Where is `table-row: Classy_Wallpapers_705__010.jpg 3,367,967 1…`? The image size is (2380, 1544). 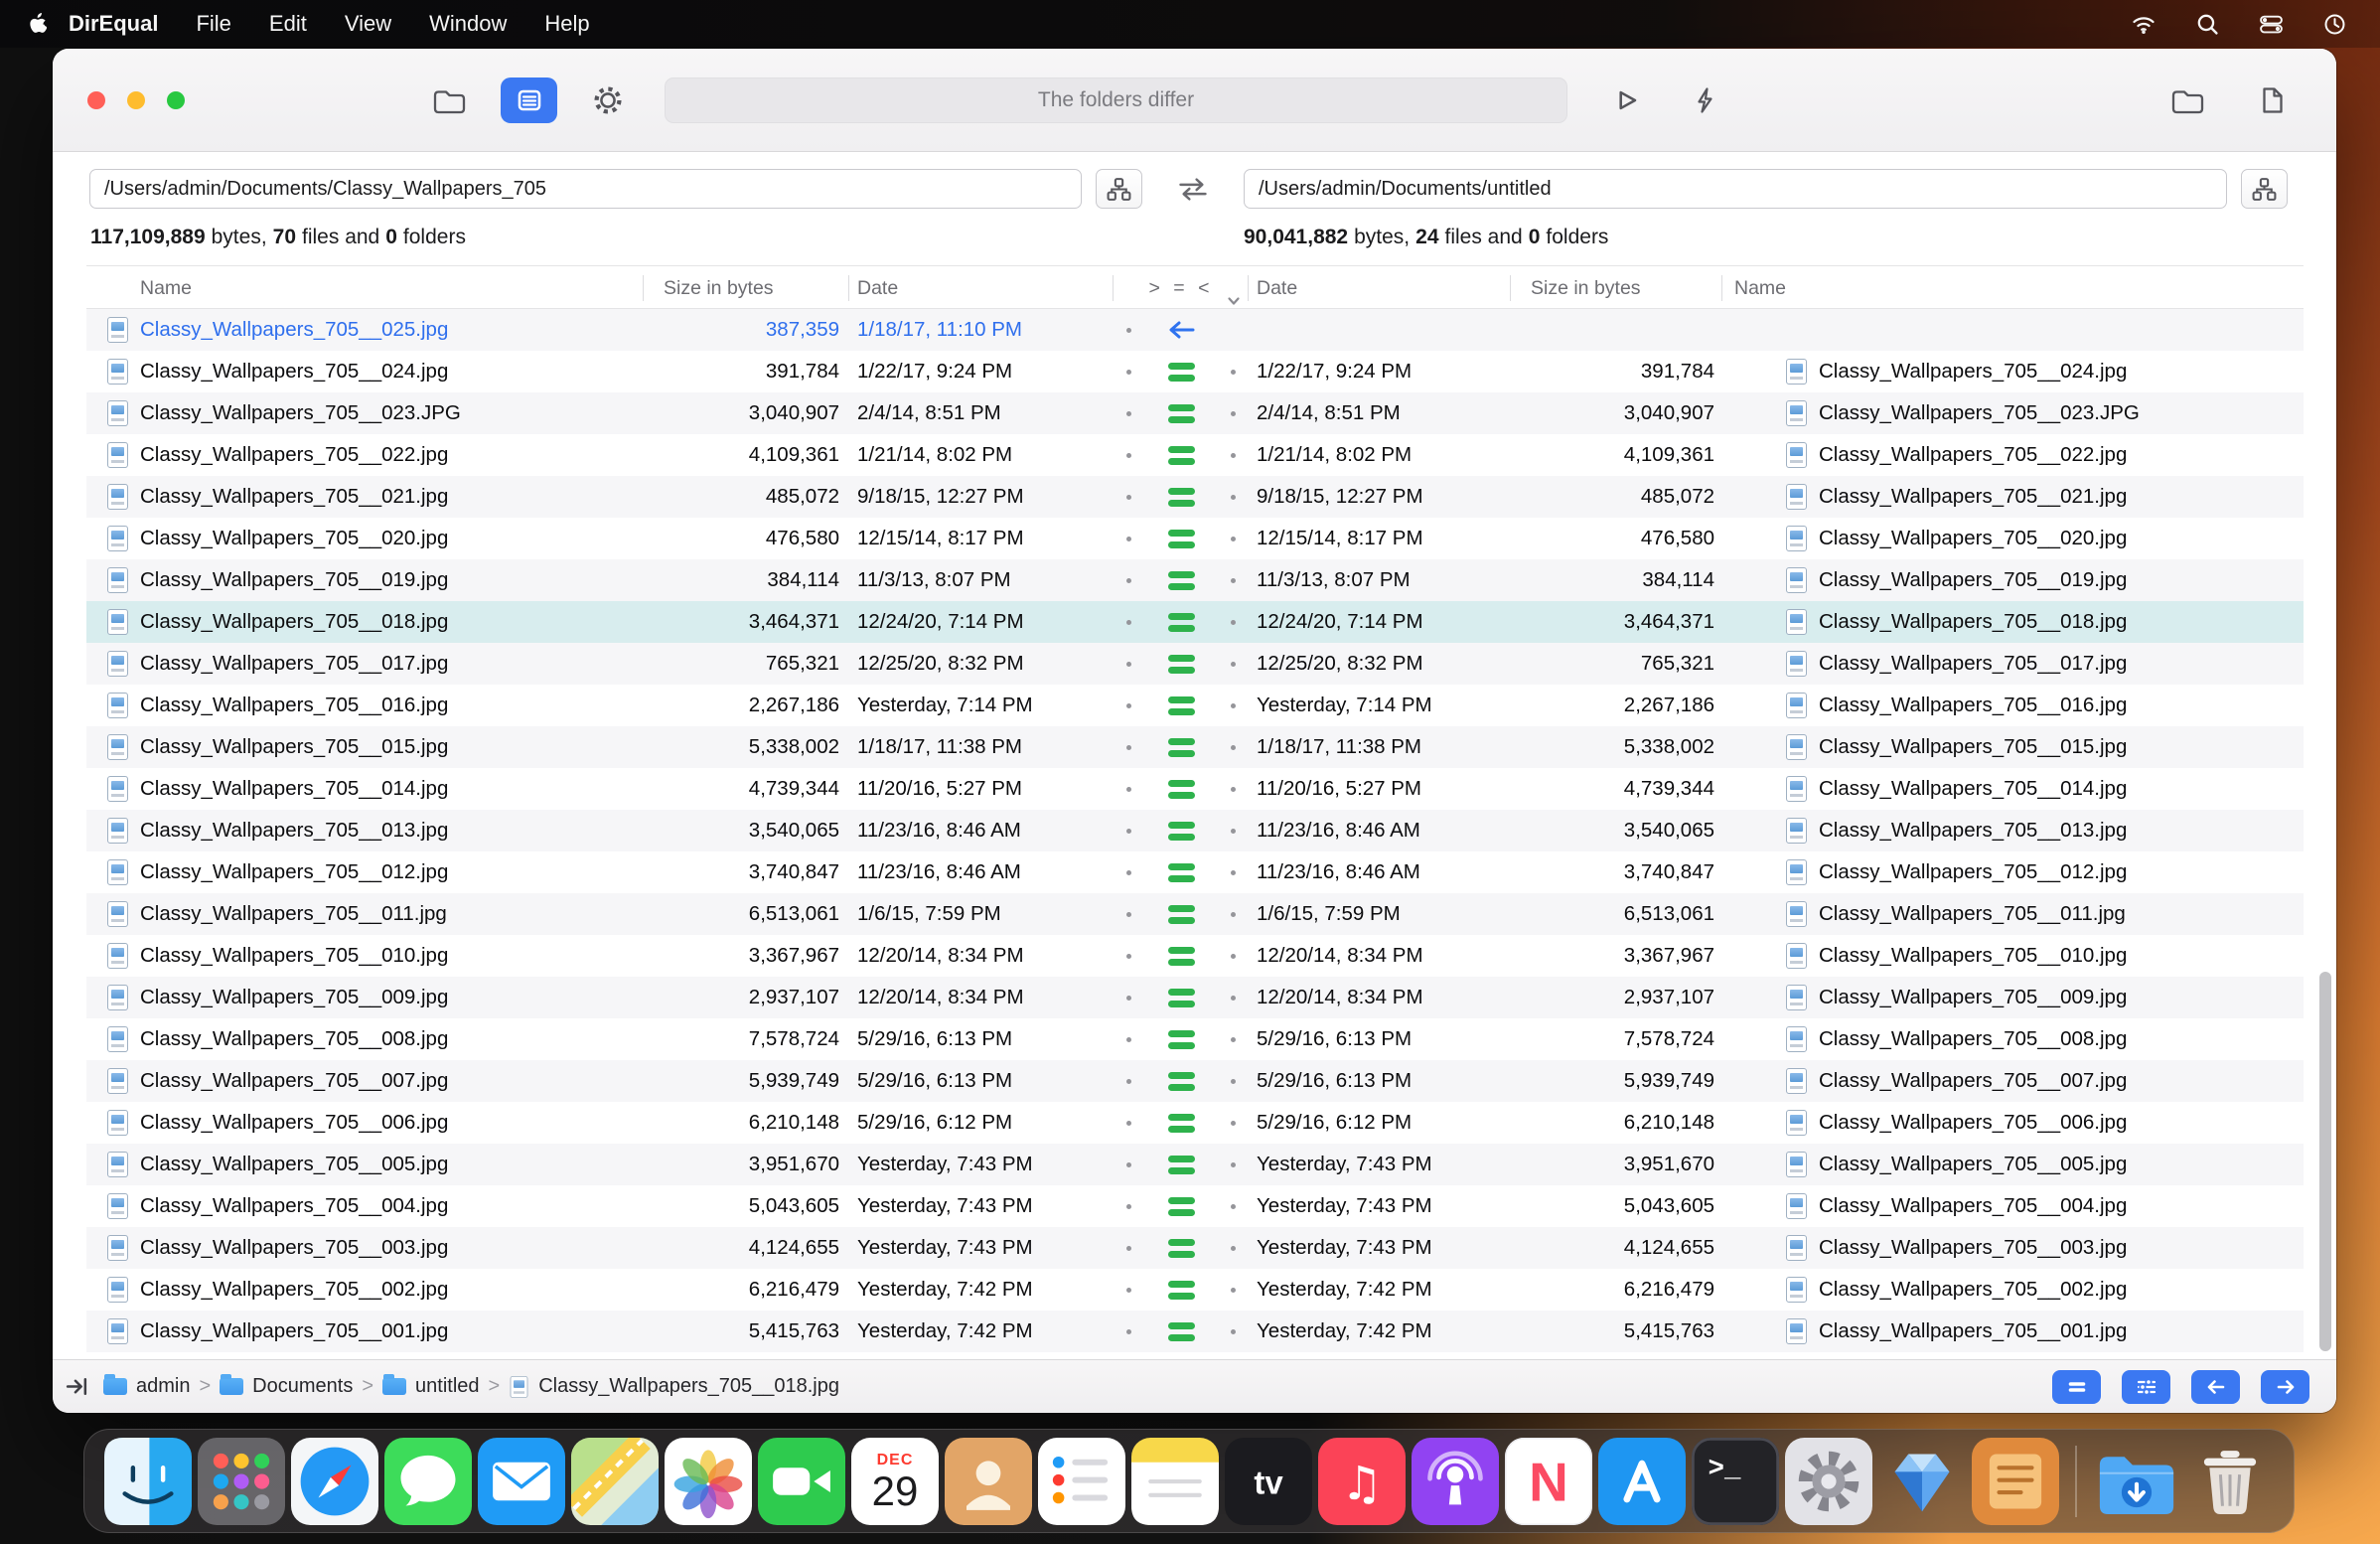 table-row: Classy_Wallpapers_705__010.jpg 3,367,967 1… is located at coordinates (1195, 956).